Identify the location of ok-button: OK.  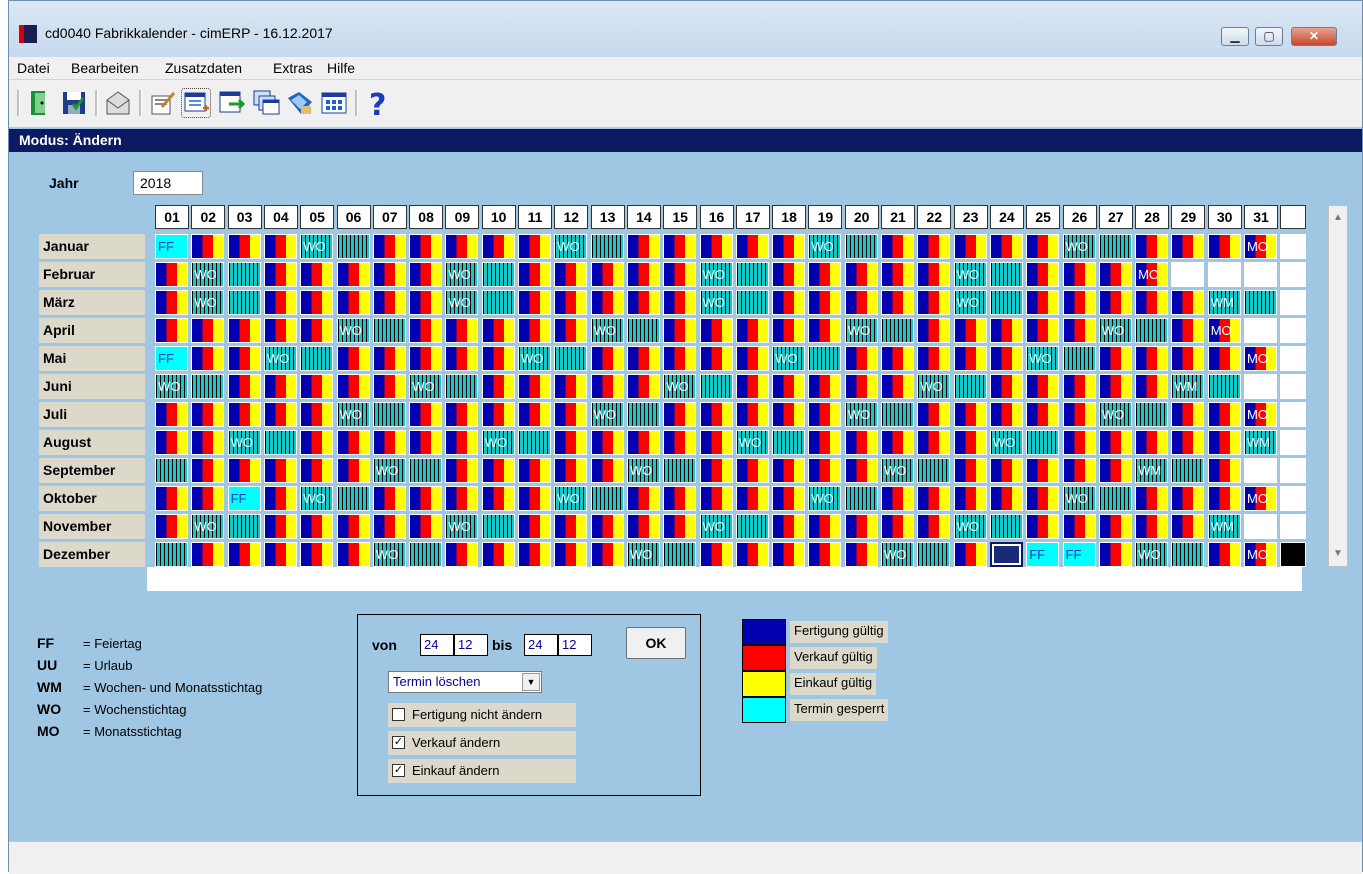
(656, 643).